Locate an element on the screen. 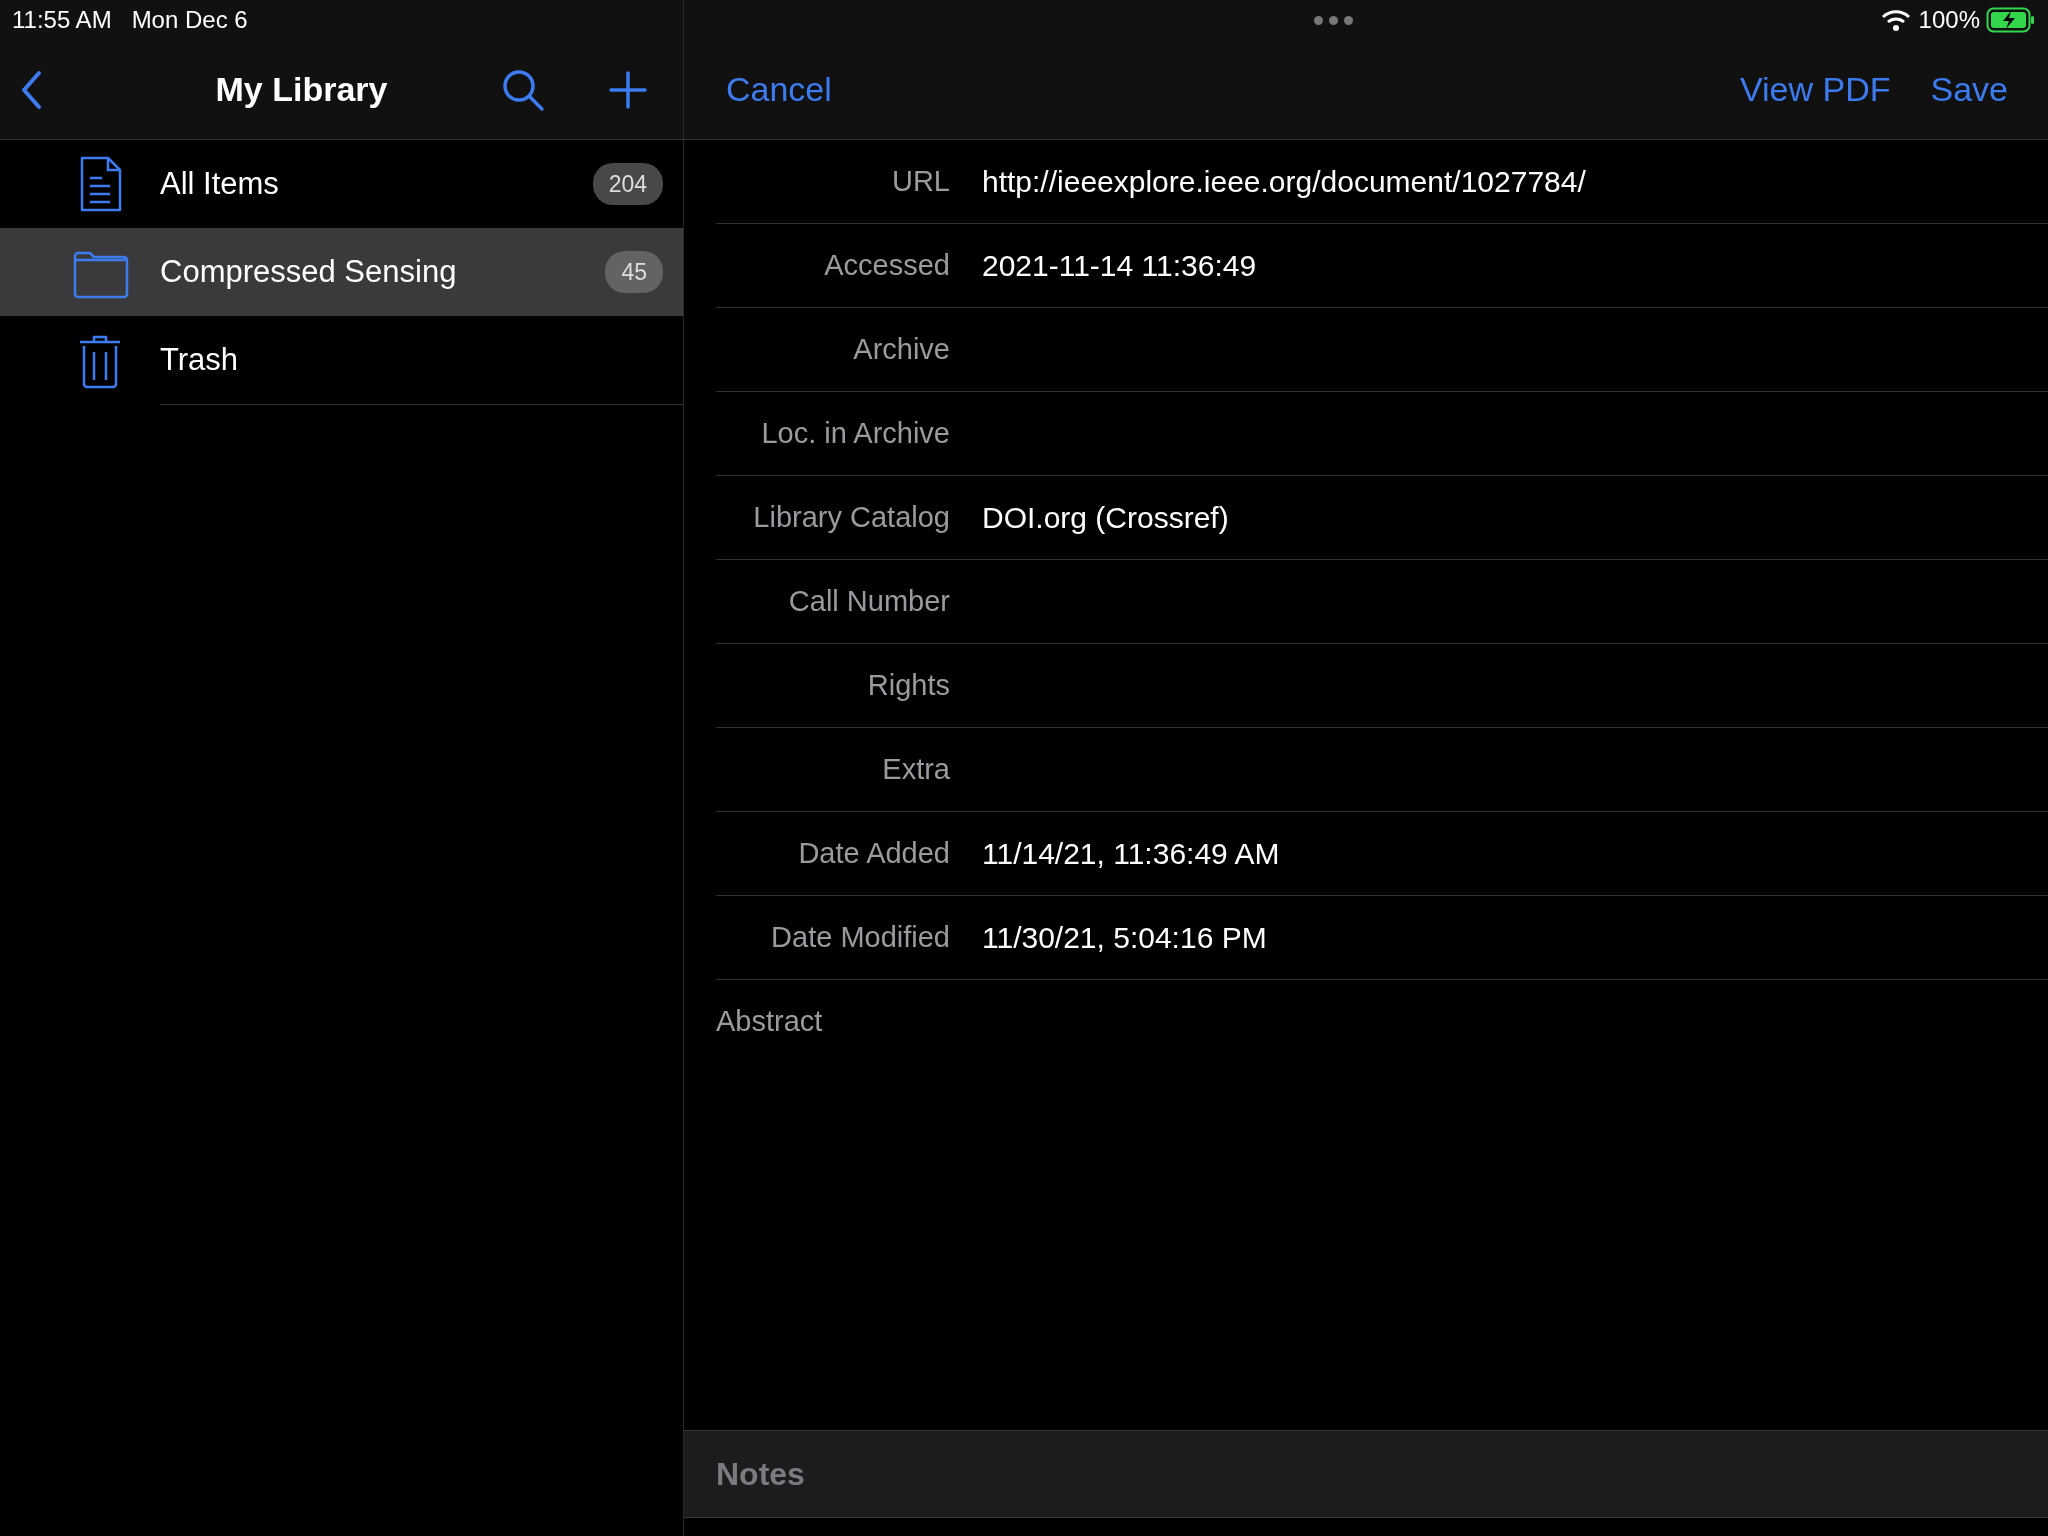 The image size is (2048, 1536). field-label: Loc. in Archive is located at coordinates (855, 433).